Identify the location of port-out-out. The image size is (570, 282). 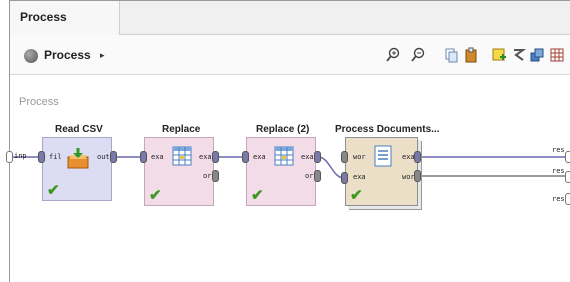
(113, 157).